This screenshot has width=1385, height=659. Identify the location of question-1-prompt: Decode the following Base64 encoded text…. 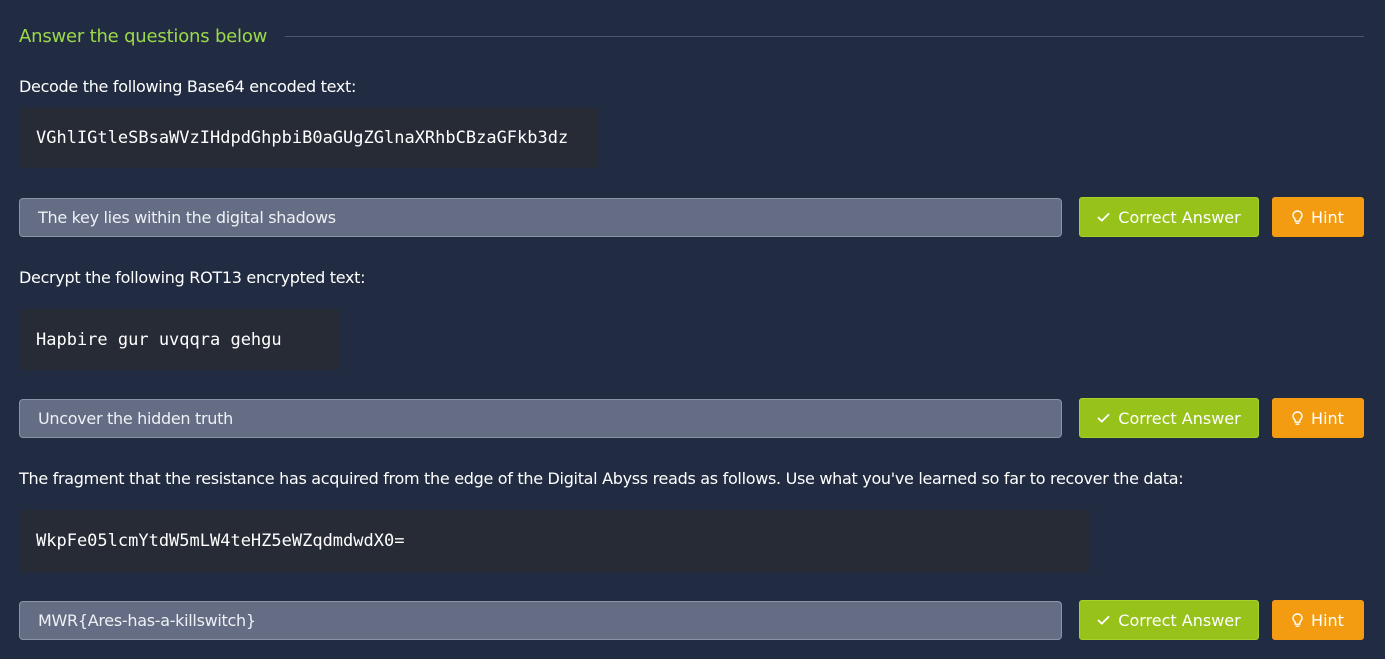
(188, 86).